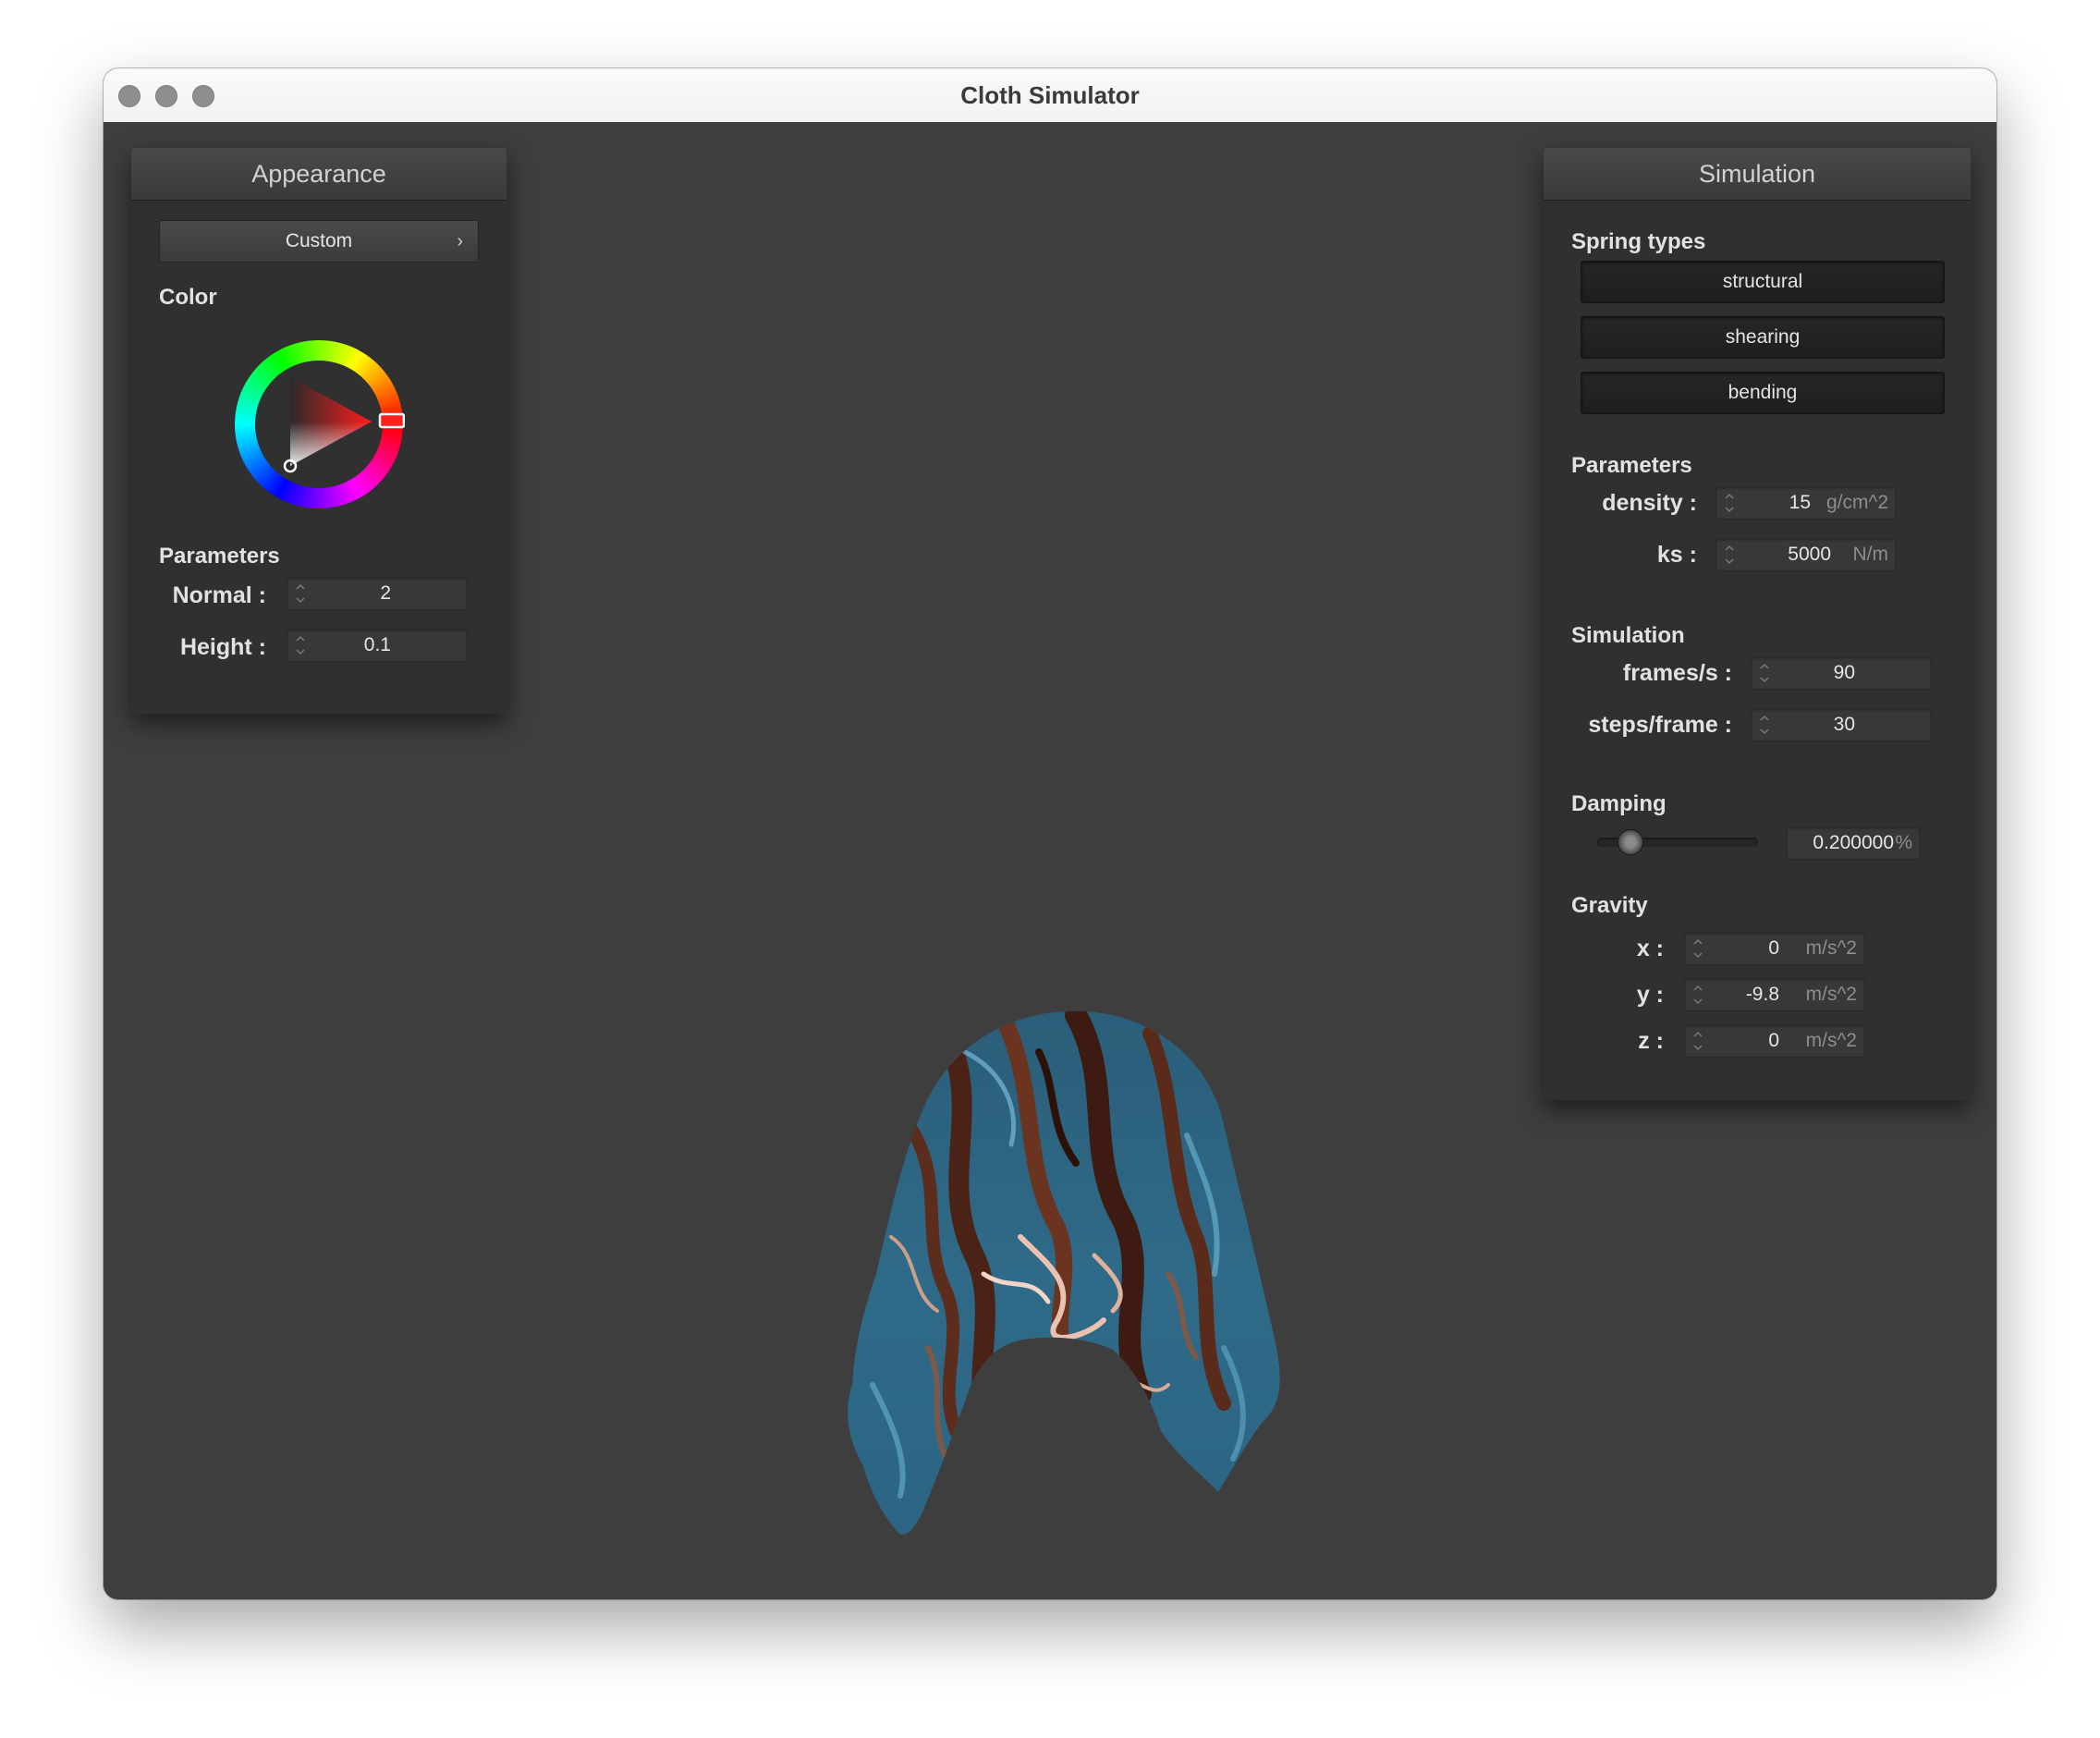 Image resolution: width=2100 pixels, height=1738 pixels. Describe the element at coordinates (319, 174) in the screenshot. I see `appearance-panel-header: Appearance` at that location.